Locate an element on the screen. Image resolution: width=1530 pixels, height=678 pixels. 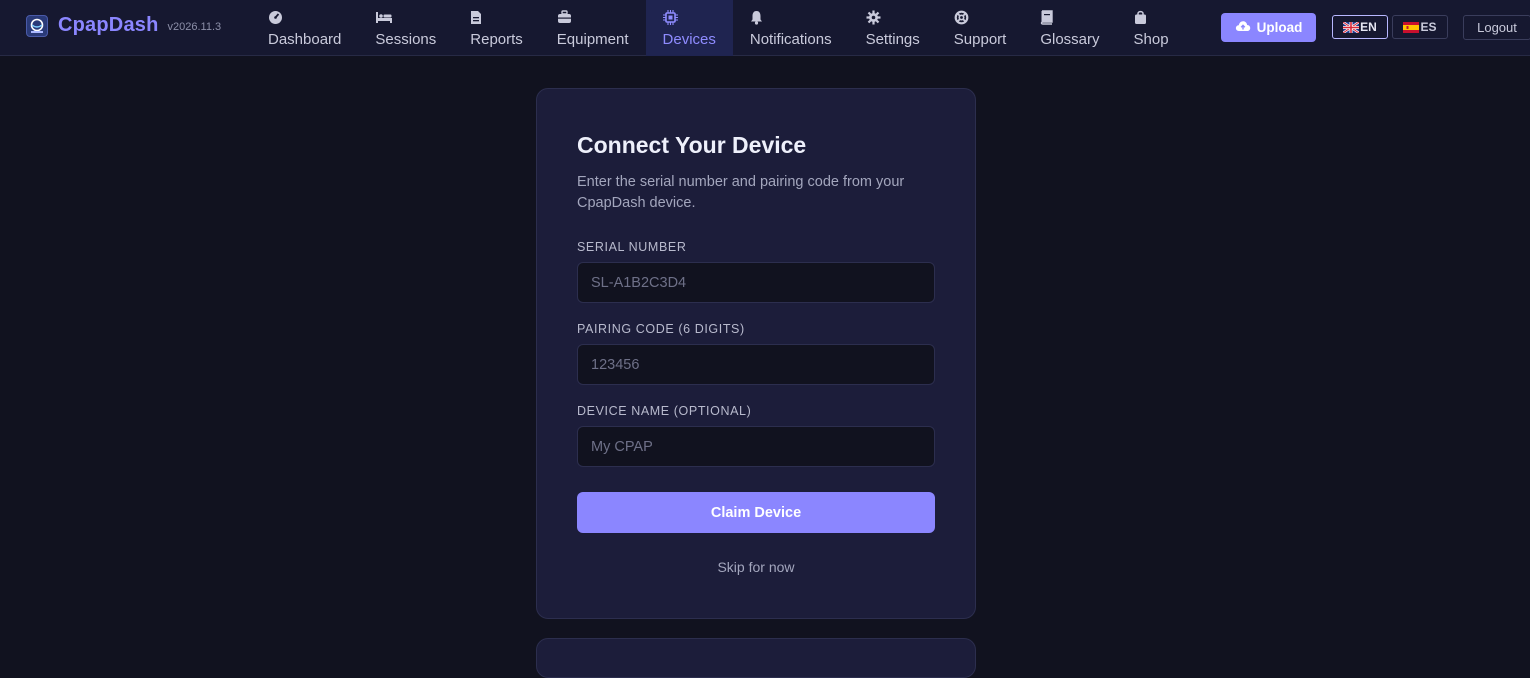
pairing-code-input is located at coordinates (756, 364).